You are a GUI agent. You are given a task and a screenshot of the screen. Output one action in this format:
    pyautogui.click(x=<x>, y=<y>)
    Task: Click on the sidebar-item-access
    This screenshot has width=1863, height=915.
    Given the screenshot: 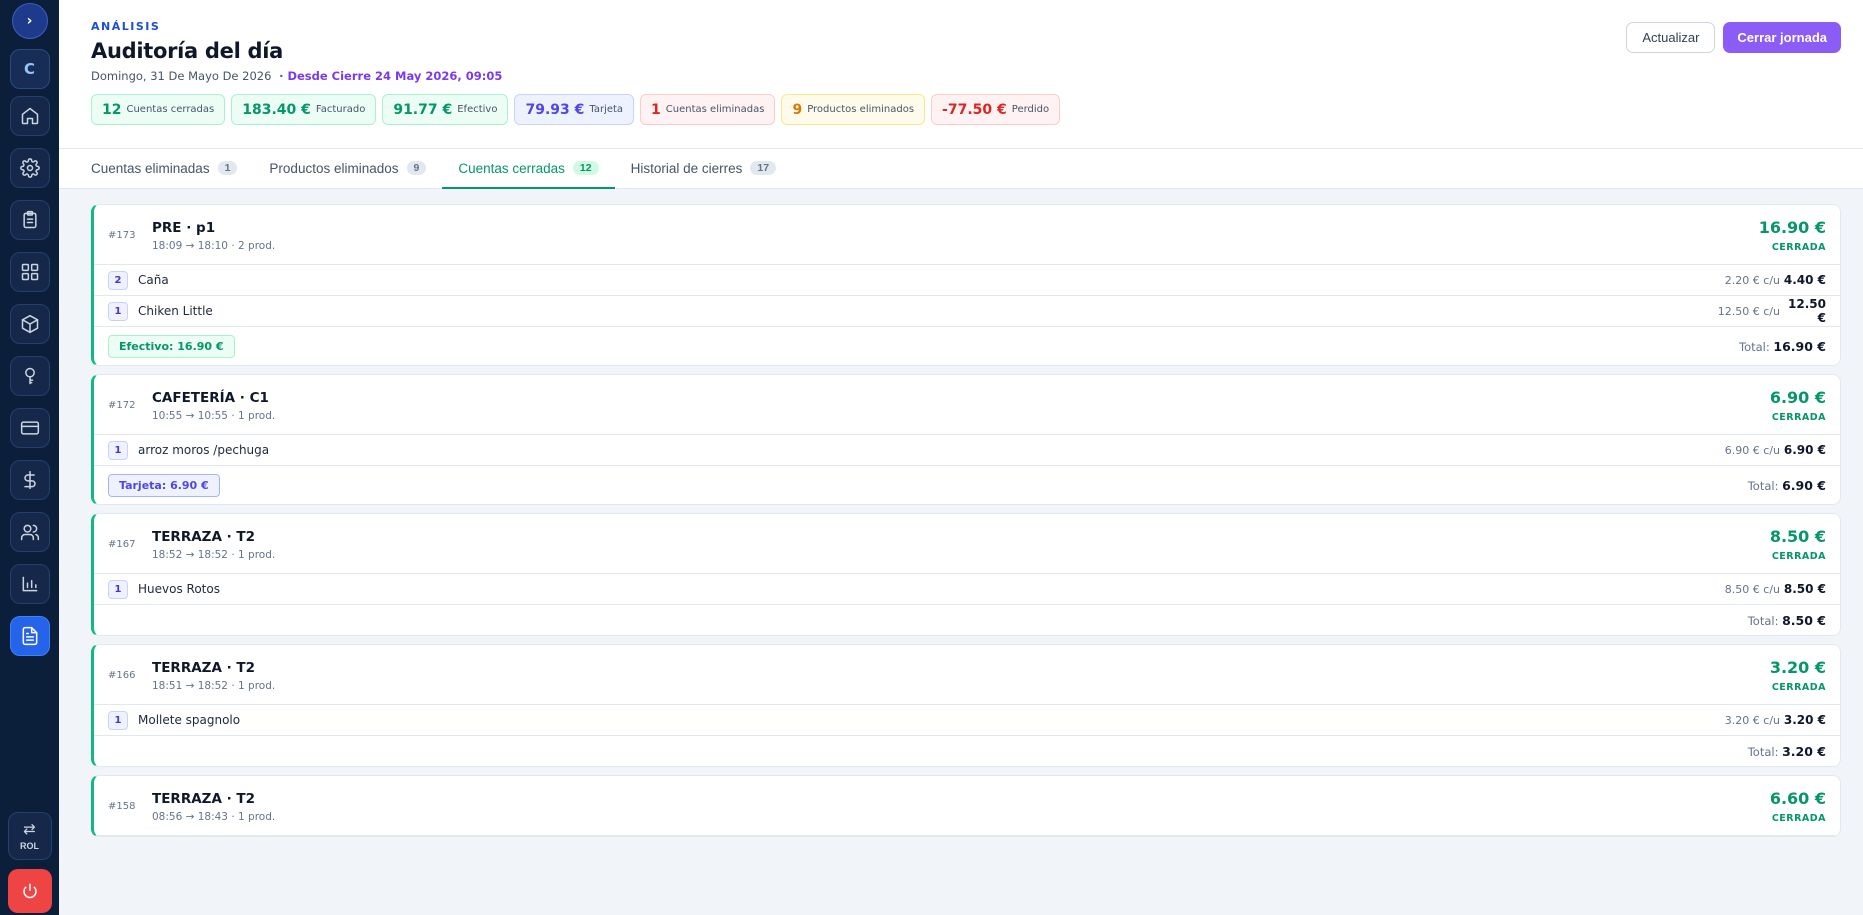 What is the action you would take?
    pyautogui.click(x=29, y=376)
    